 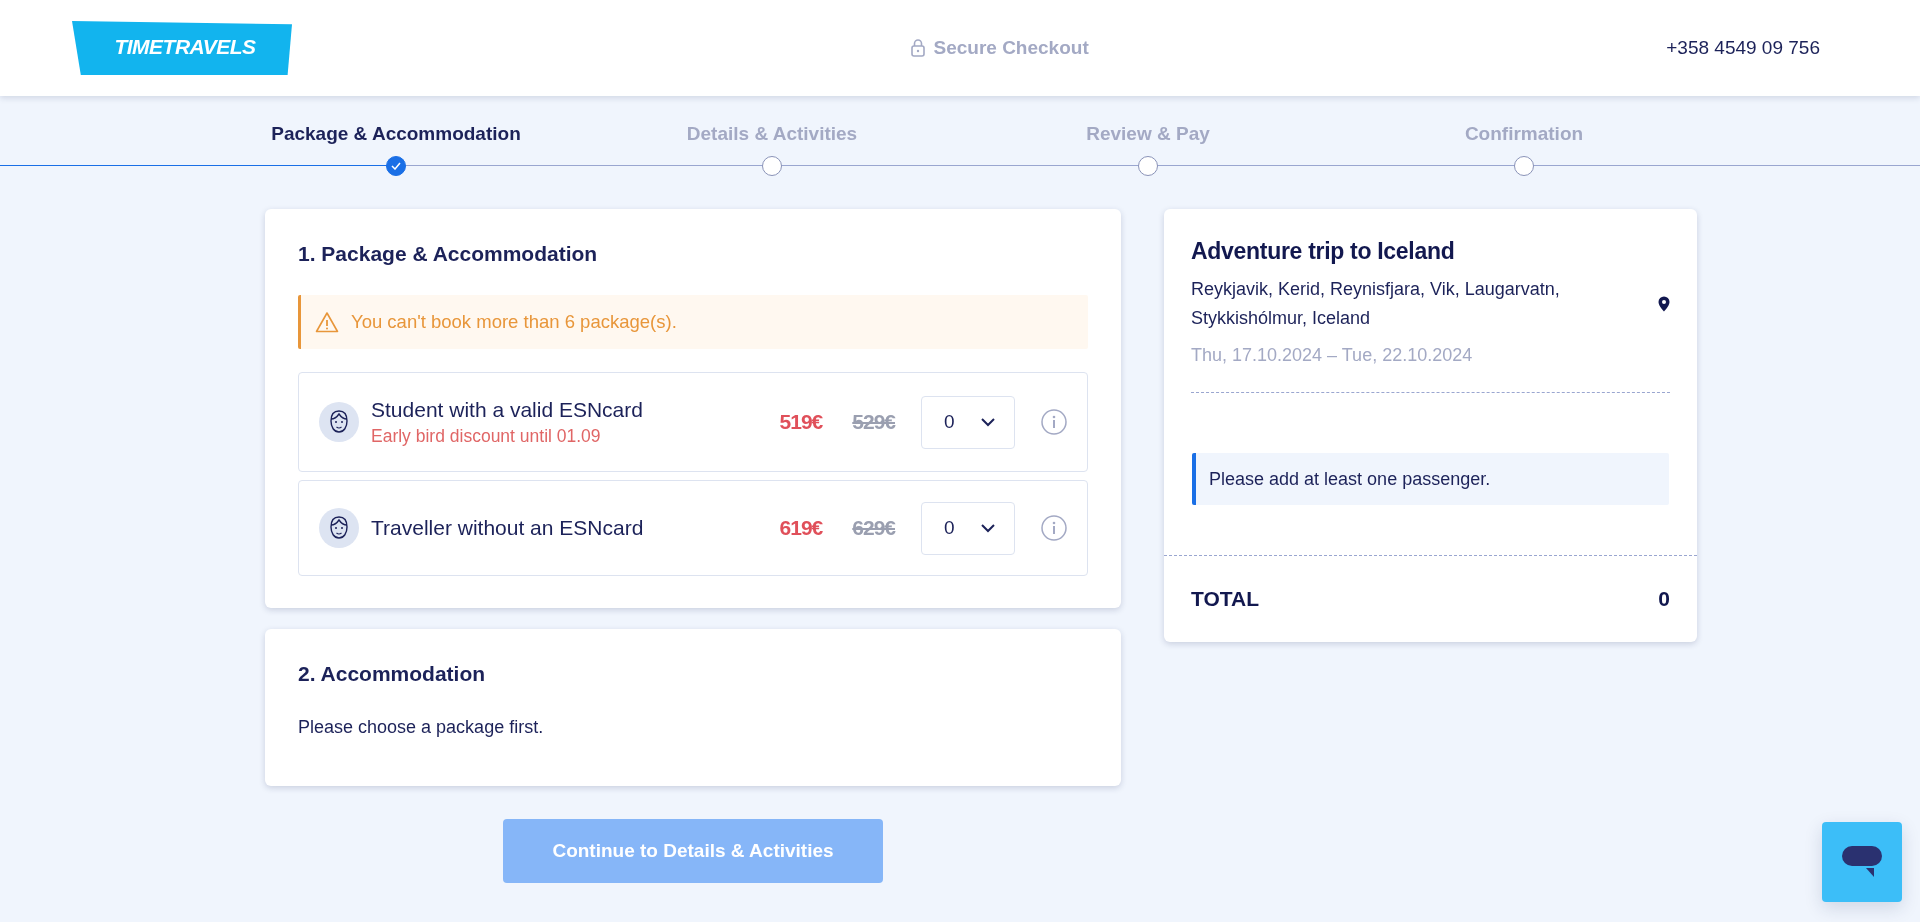 What do you see at coordinates (514, 322) in the screenshot?
I see `warning-text: You can't book more than 6 package(s).` at bounding box center [514, 322].